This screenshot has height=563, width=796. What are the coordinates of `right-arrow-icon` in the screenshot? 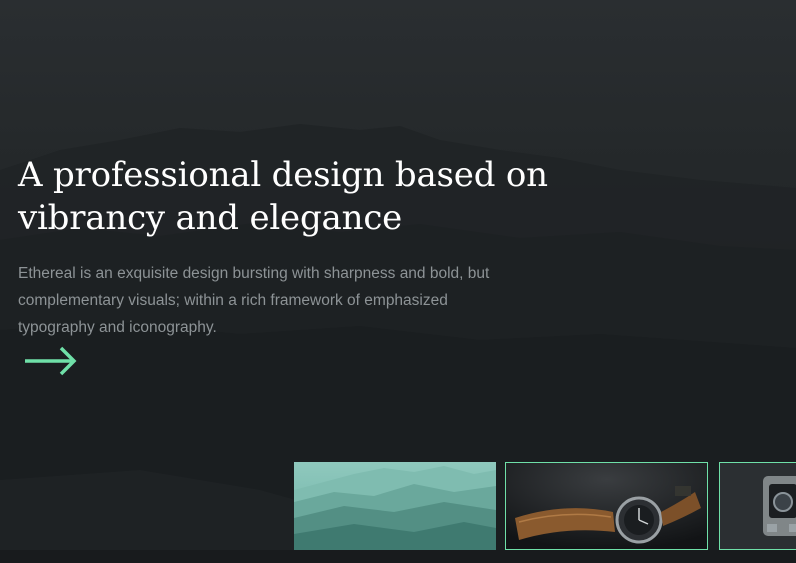 It's located at (51, 361).